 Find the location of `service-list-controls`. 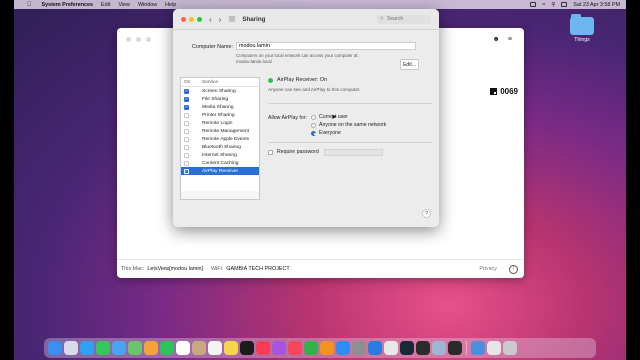

service-list-controls is located at coordinates (220, 195).